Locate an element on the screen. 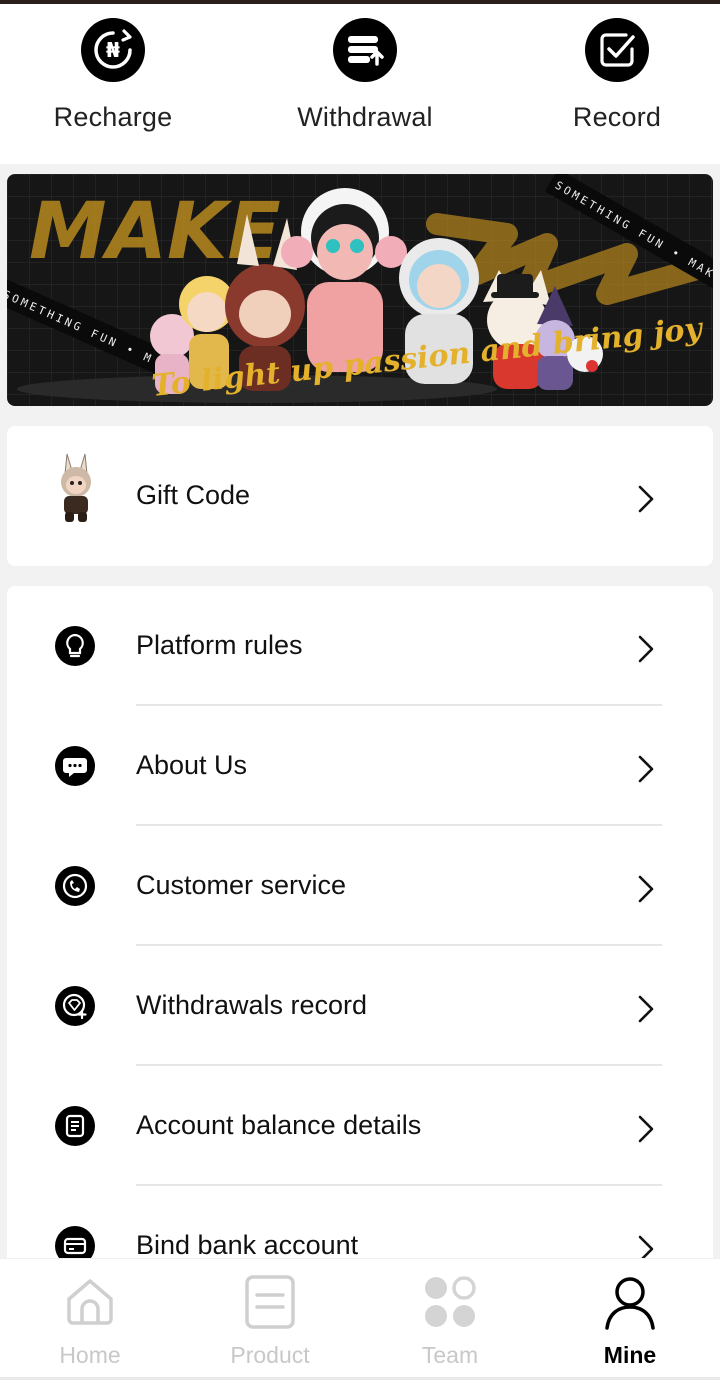 The width and height of the screenshot is (720, 1380). gift-code-card: Gift Code is located at coordinates (360, 496).